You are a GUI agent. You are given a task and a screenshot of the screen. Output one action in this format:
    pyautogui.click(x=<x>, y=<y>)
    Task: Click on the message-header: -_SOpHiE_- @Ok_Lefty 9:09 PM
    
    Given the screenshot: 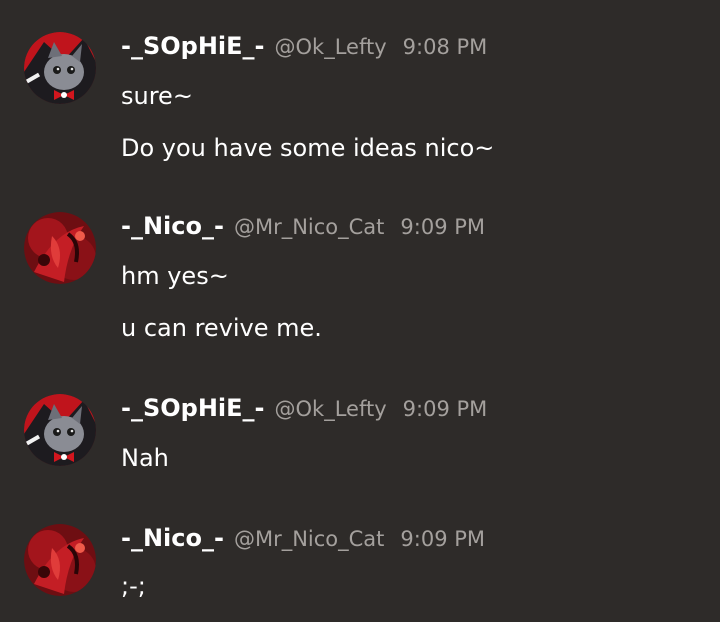 What is the action you would take?
    pyautogui.click(x=304, y=411)
    